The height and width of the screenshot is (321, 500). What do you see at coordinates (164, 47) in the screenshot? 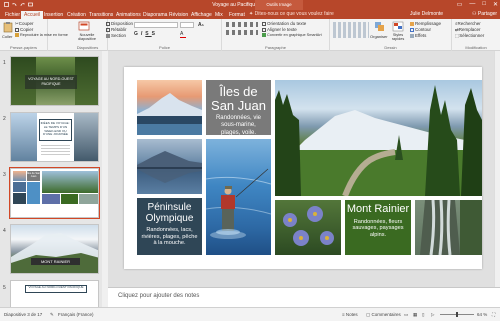
I see `font-group-label: Police` at bounding box center [164, 47].